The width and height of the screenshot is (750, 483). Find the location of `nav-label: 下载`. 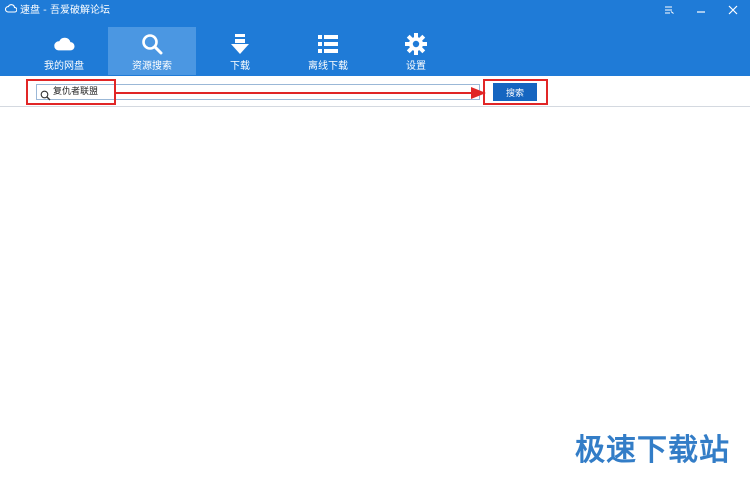

nav-label: 下载 is located at coordinates (240, 66).